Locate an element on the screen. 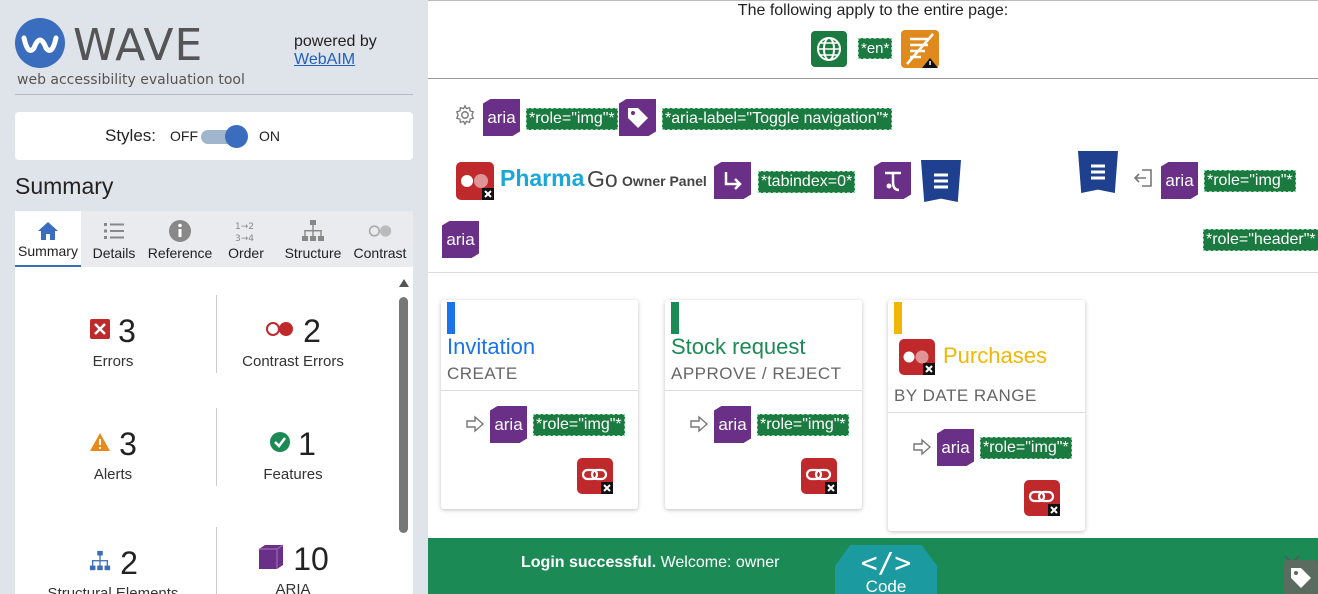 This screenshot has height=594, width=1318. stat-structural: 2 Structural Elements is located at coordinates (113, 569).